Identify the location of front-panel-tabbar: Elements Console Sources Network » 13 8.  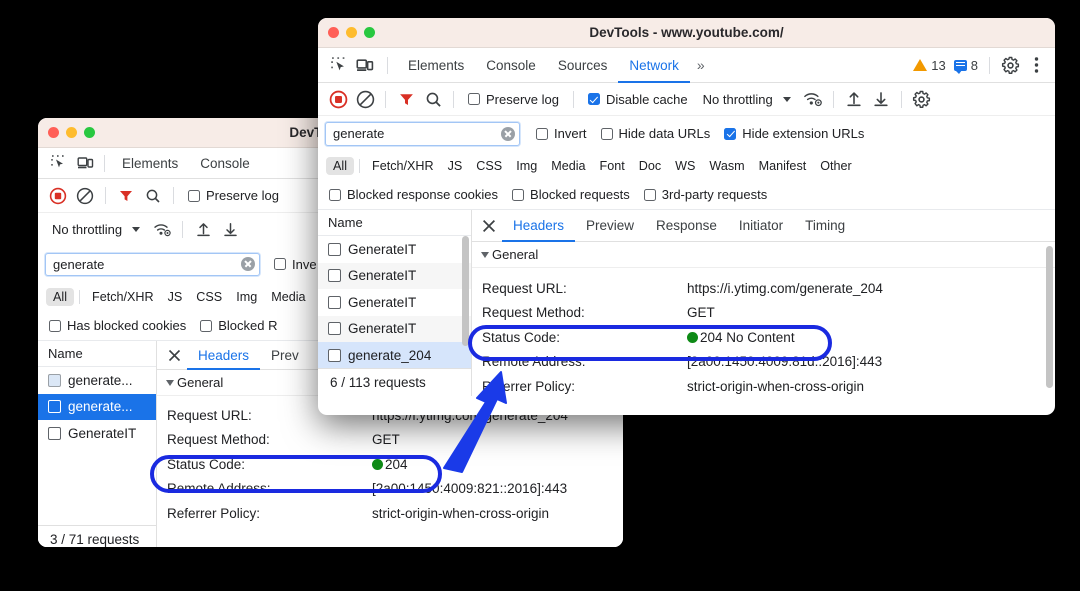
(686, 65).